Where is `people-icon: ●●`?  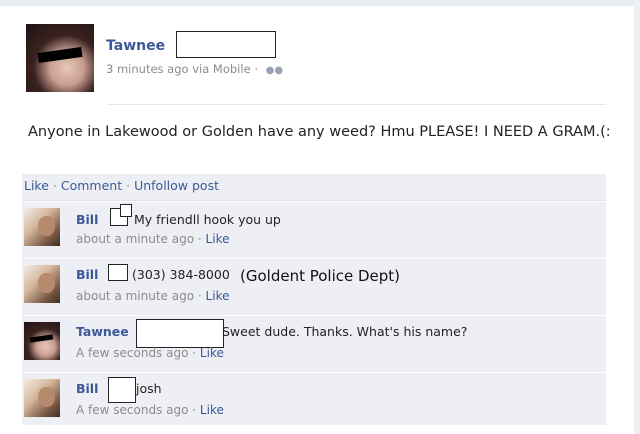
people-icon: ●● is located at coordinates (274, 70).